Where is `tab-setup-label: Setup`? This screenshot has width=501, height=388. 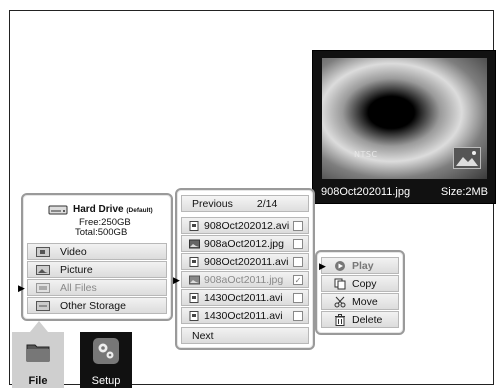 tab-setup-label: Setup is located at coordinates (106, 381).